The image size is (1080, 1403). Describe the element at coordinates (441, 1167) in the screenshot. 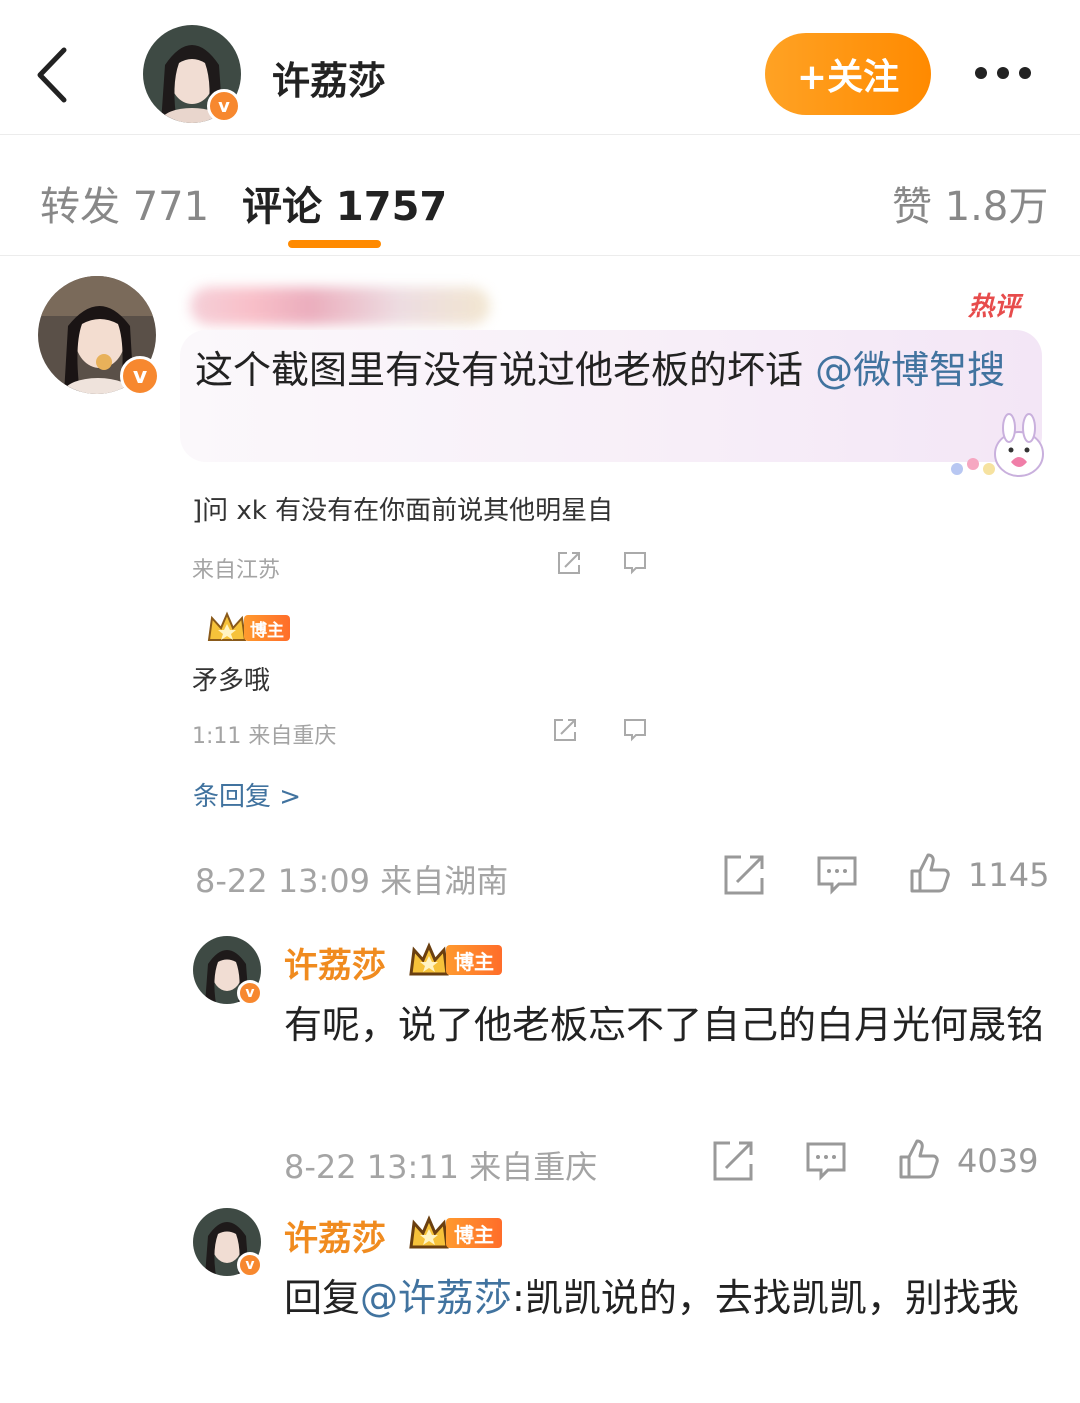

I see `reply-meta: 8-22 13:11 来自重庆` at that location.